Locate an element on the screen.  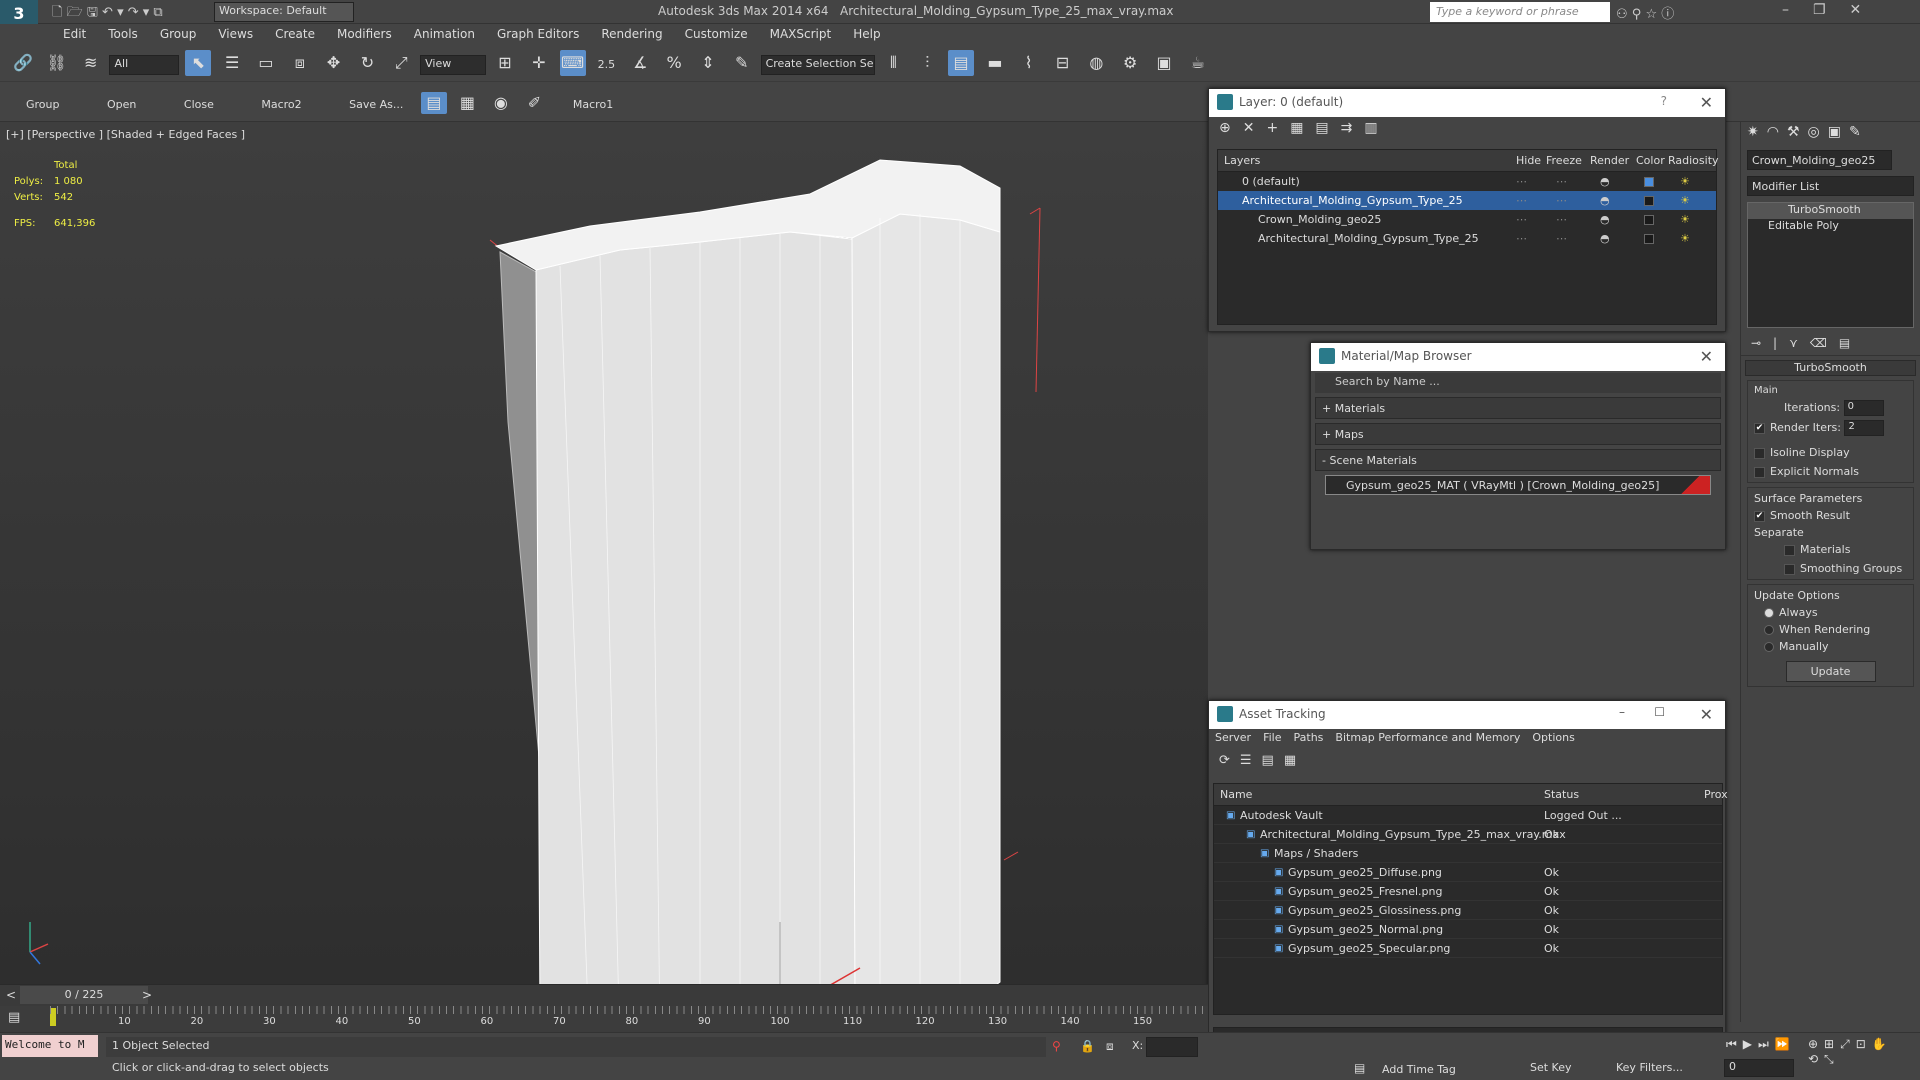
render-frame-icon: ▣ is located at coordinates (1164, 63).